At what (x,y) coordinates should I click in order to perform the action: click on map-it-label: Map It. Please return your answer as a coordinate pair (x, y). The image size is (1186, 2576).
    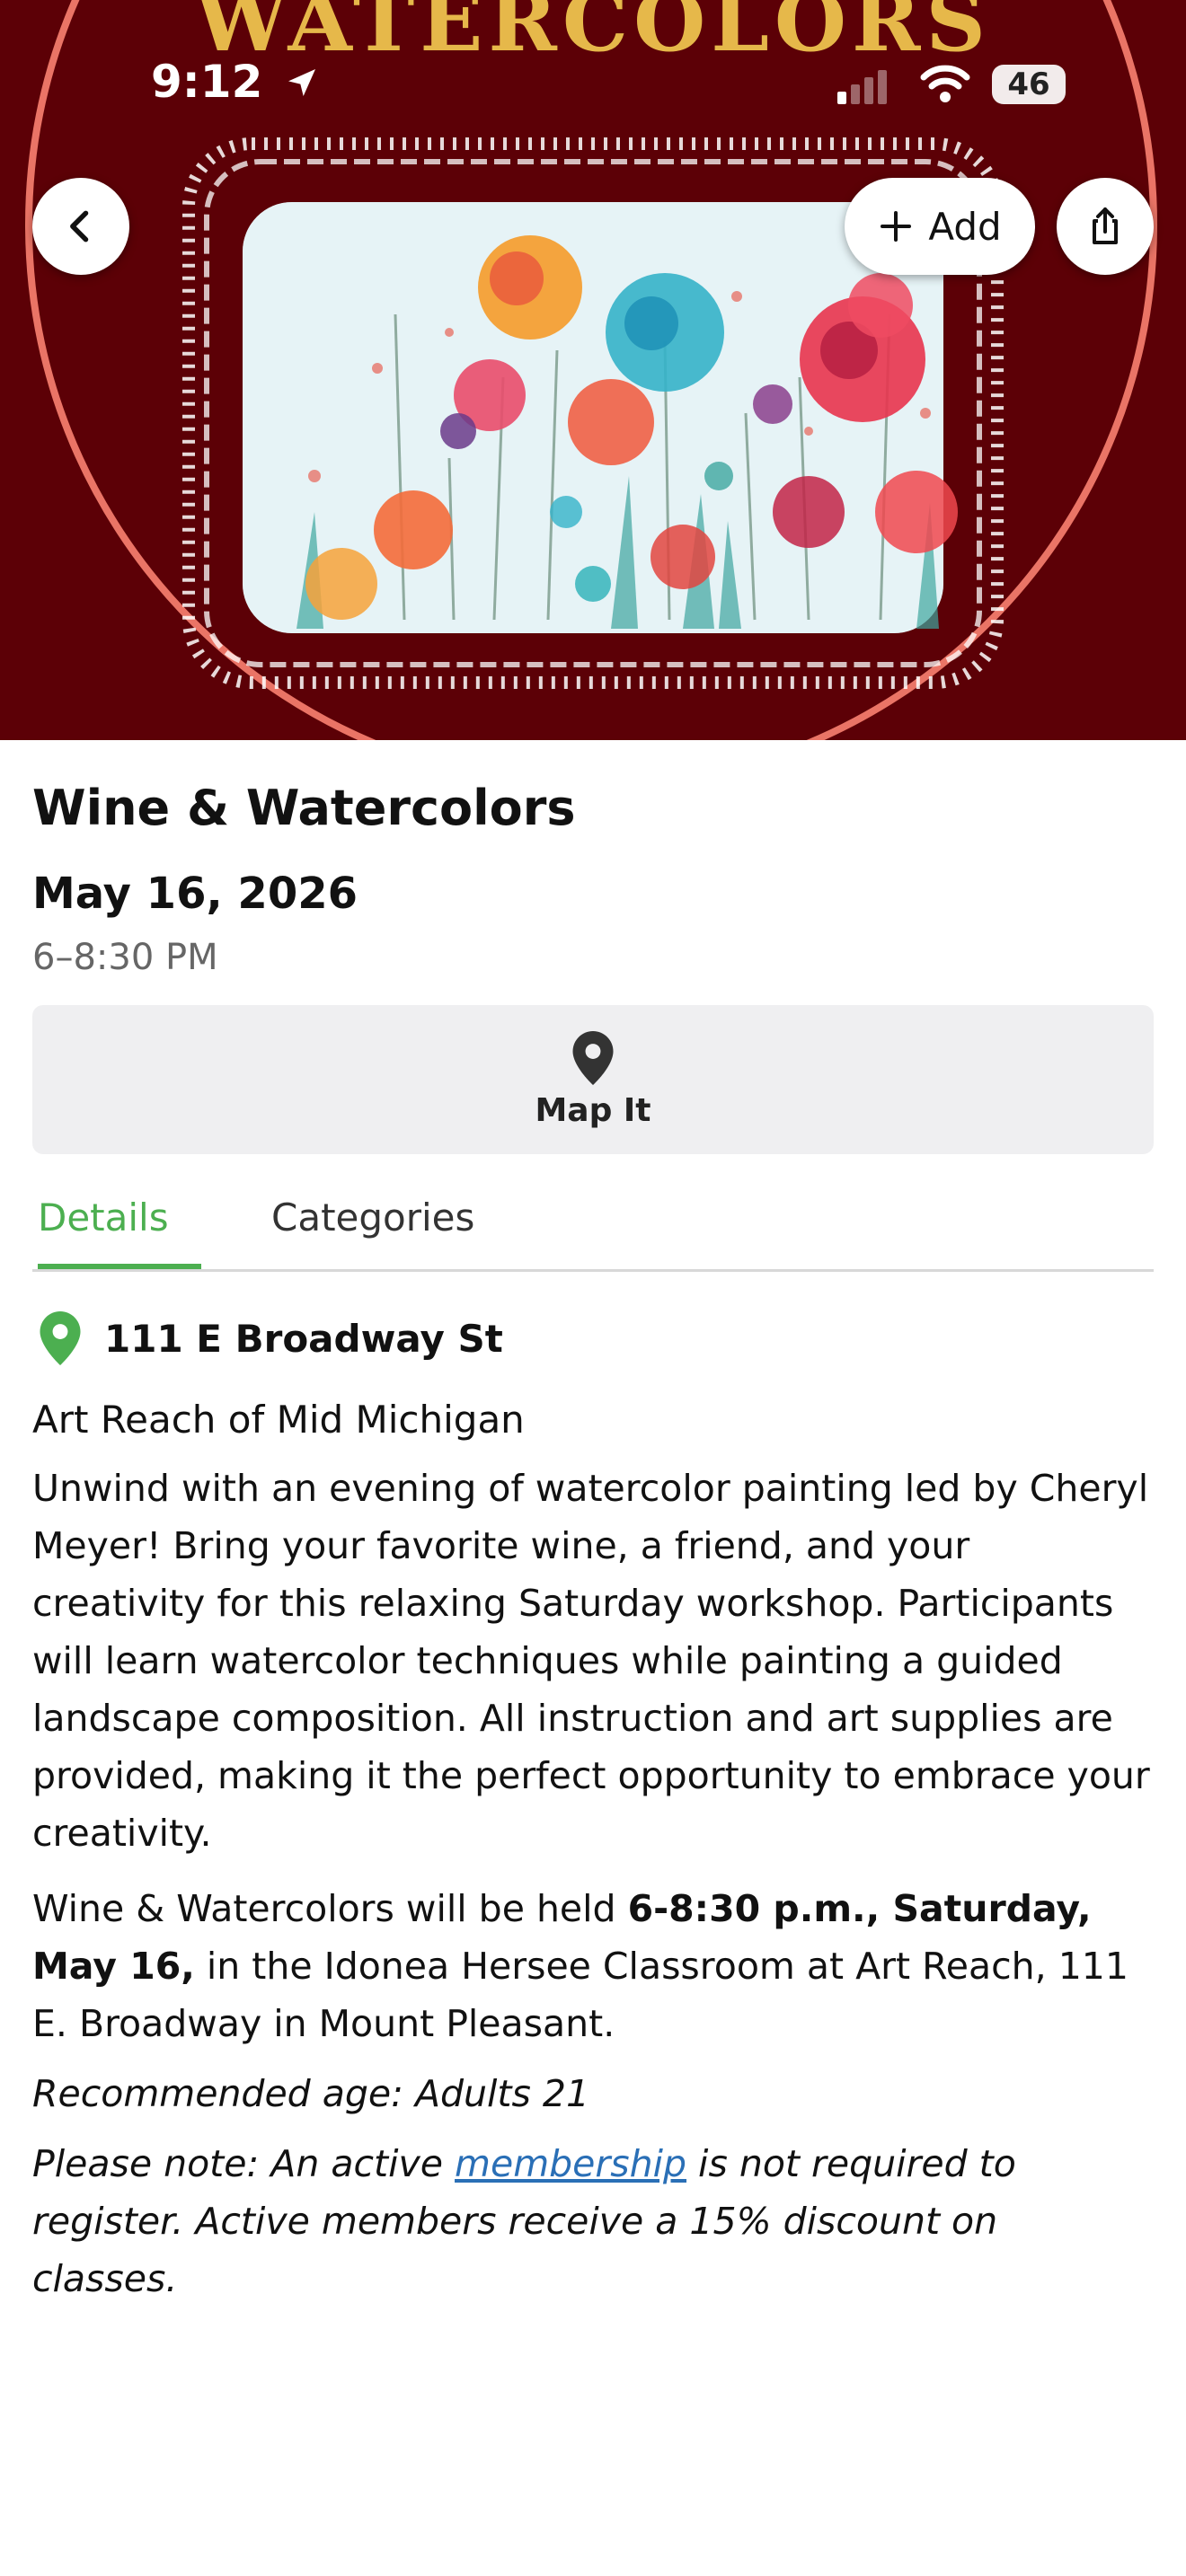
    Looking at the image, I should click on (593, 1110).